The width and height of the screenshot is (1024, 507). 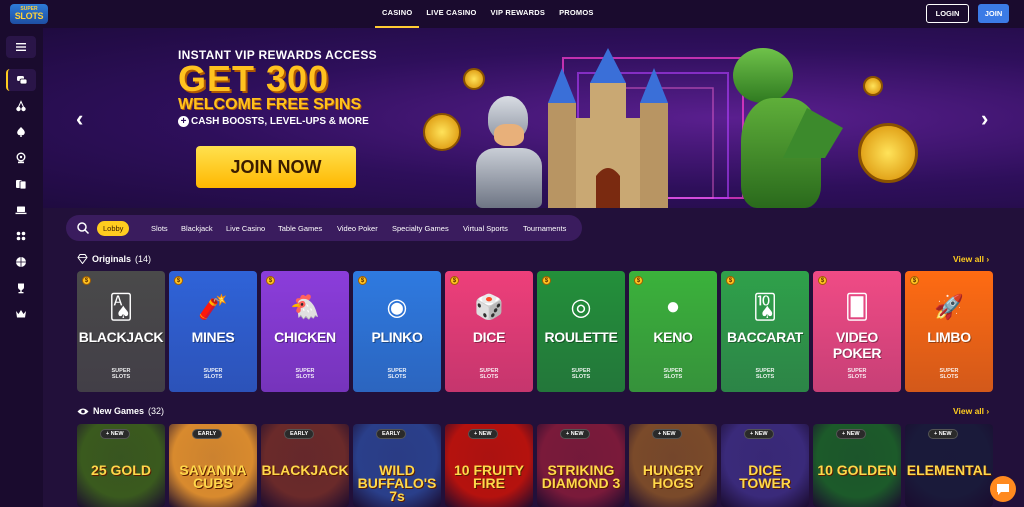 What do you see at coordinates (485, 228) in the screenshot?
I see `filter-virtual-sports: Virtual Sports` at bounding box center [485, 228].